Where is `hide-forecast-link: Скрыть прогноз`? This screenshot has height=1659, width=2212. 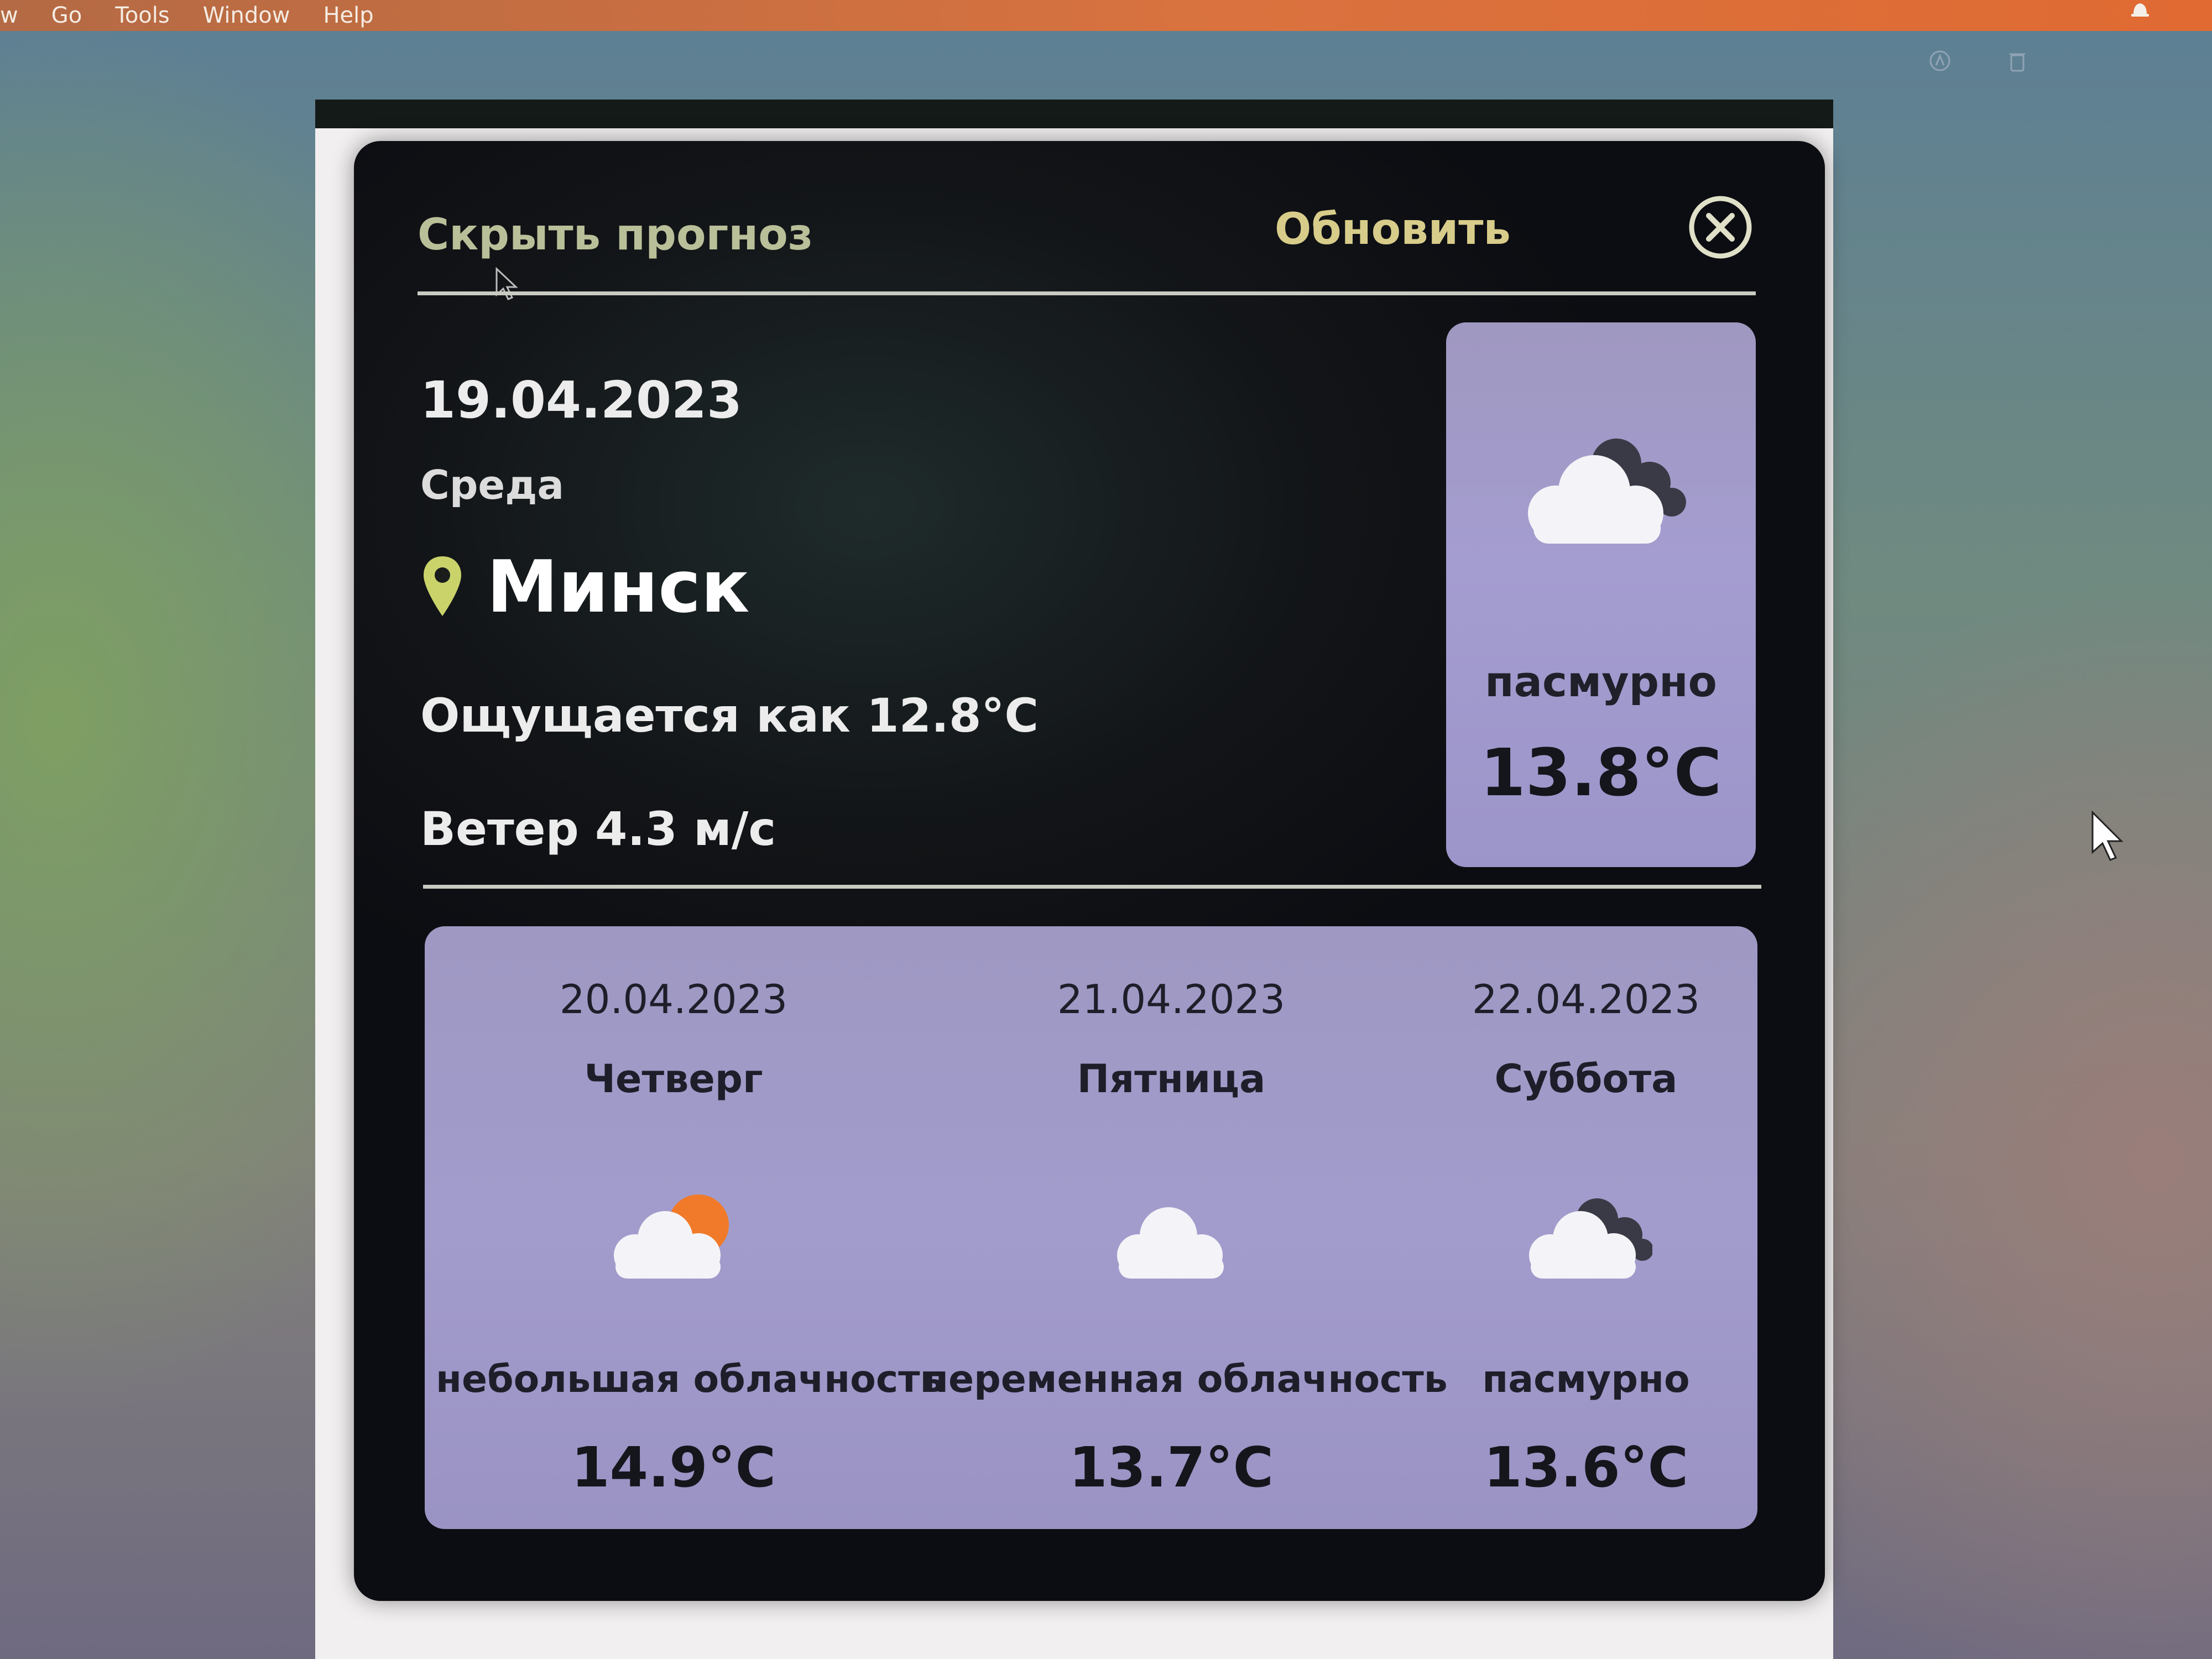
hide-forecast-link: Скрыть прогноз is located at coordinates (615, 235).